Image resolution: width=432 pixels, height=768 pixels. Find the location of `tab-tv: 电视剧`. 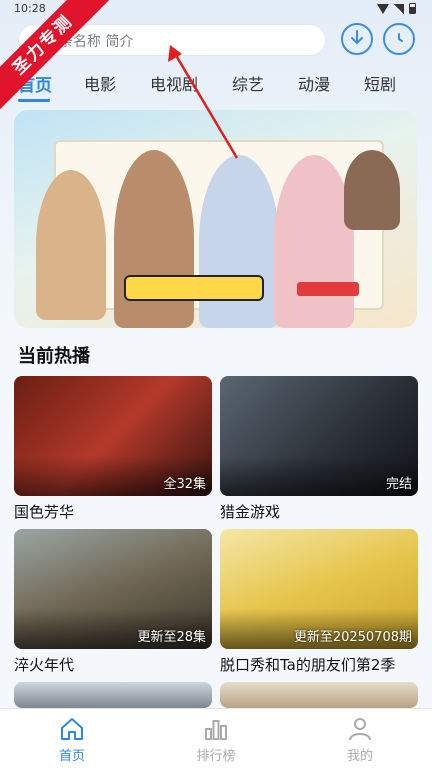

tab-tv: 电视剧 is located at coordinates (174, 83).